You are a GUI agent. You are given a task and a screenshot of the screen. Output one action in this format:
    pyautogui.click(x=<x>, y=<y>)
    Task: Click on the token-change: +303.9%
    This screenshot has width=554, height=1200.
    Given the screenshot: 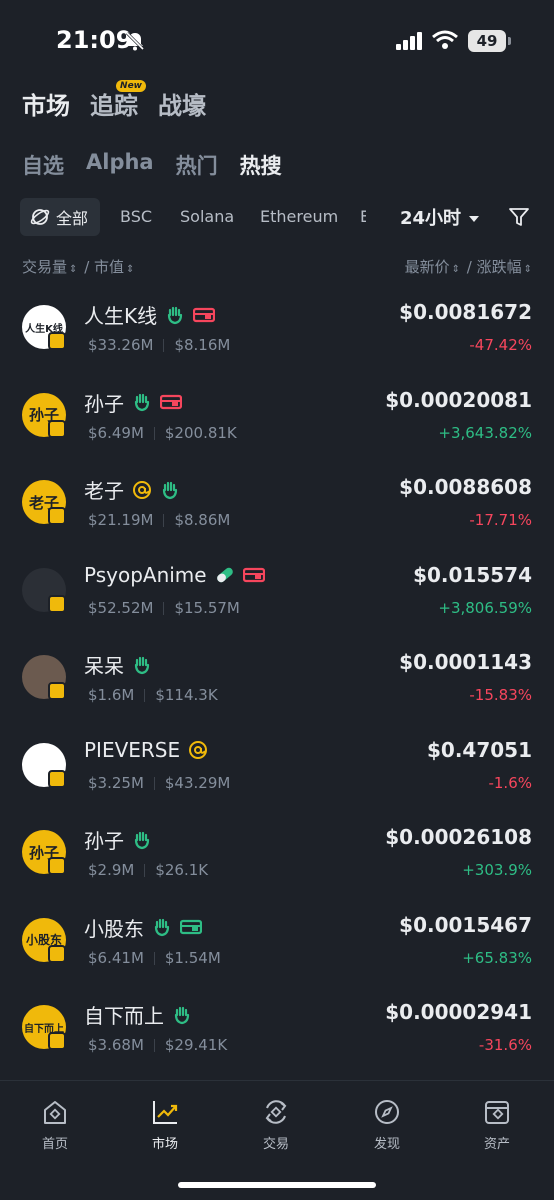 What is the action you would take?
    pyautogui.click(x=497, y=870)
    